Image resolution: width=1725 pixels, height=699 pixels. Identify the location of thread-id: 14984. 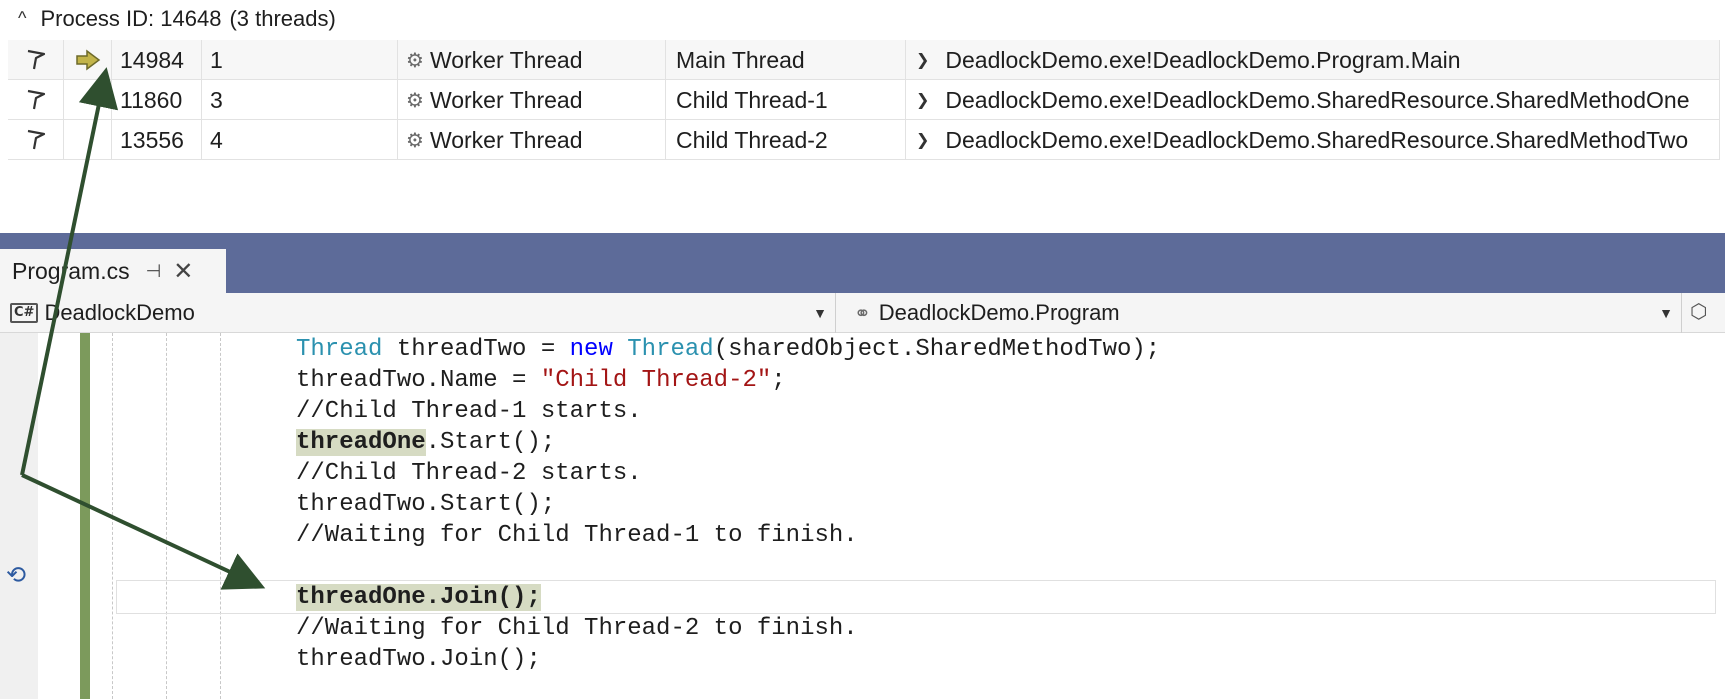
(157, 60).